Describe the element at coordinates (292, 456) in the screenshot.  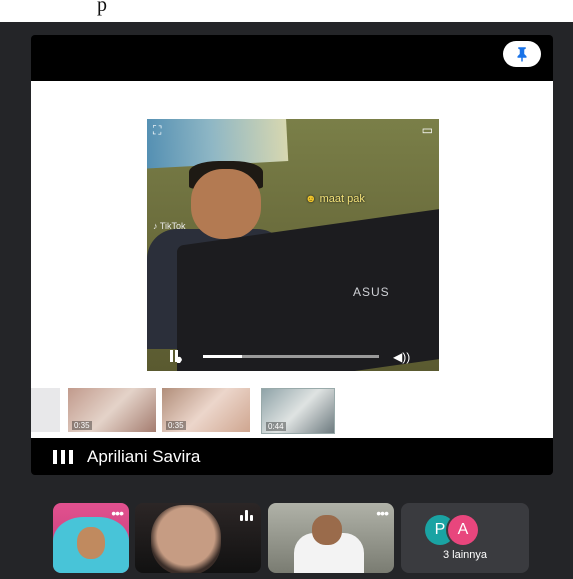
I see `presenter-bar: Apriliani Savira` at that location.